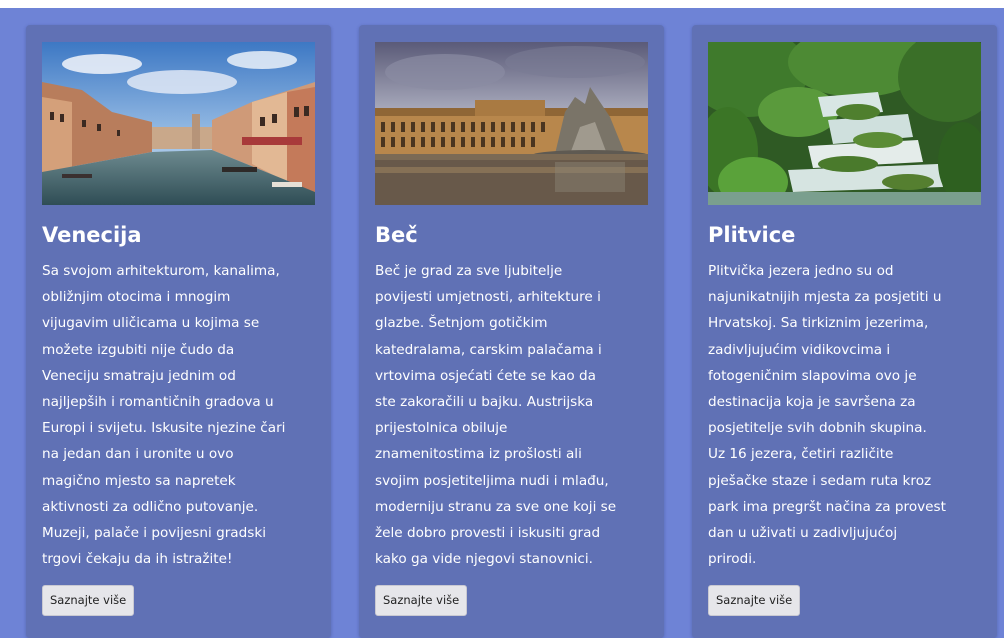 The height and width of the screenshot is (638, 1004). I want to click on card-title: Plitvice, so click(752, 235).